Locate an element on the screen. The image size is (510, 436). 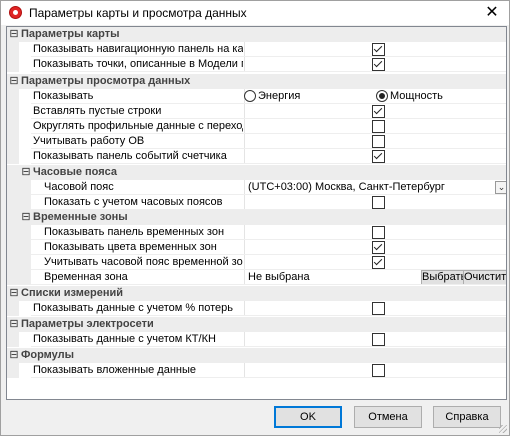
prop-row: Показывать навигационную панель на карте is located at coordinates (256, 49).